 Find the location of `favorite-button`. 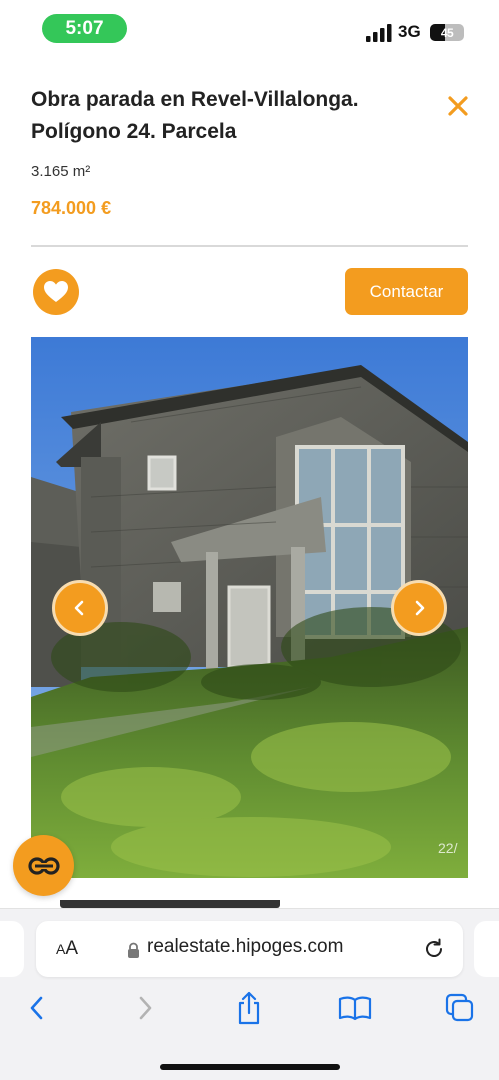

favorite-button is located at coordinates (56, 292).